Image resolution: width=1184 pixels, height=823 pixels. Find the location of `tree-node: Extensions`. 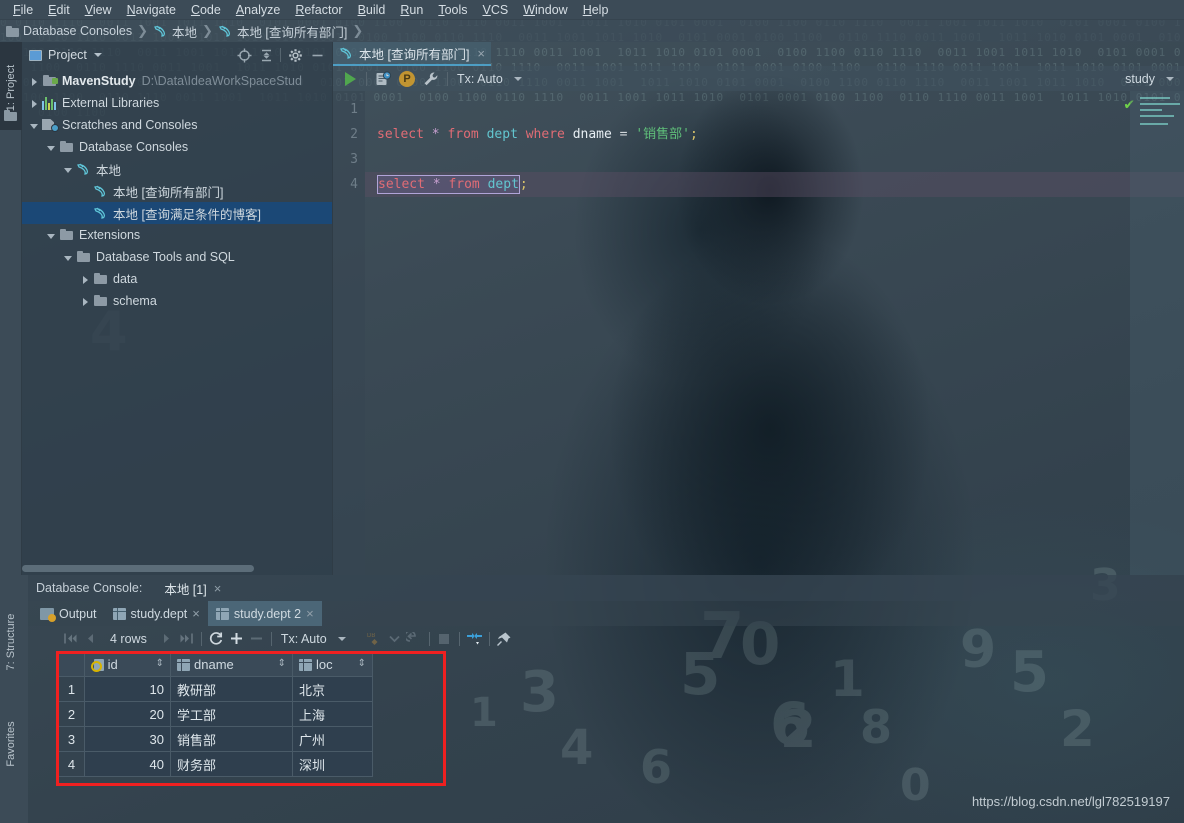

tree-node: Extensions is located at coordinates (177, 235).